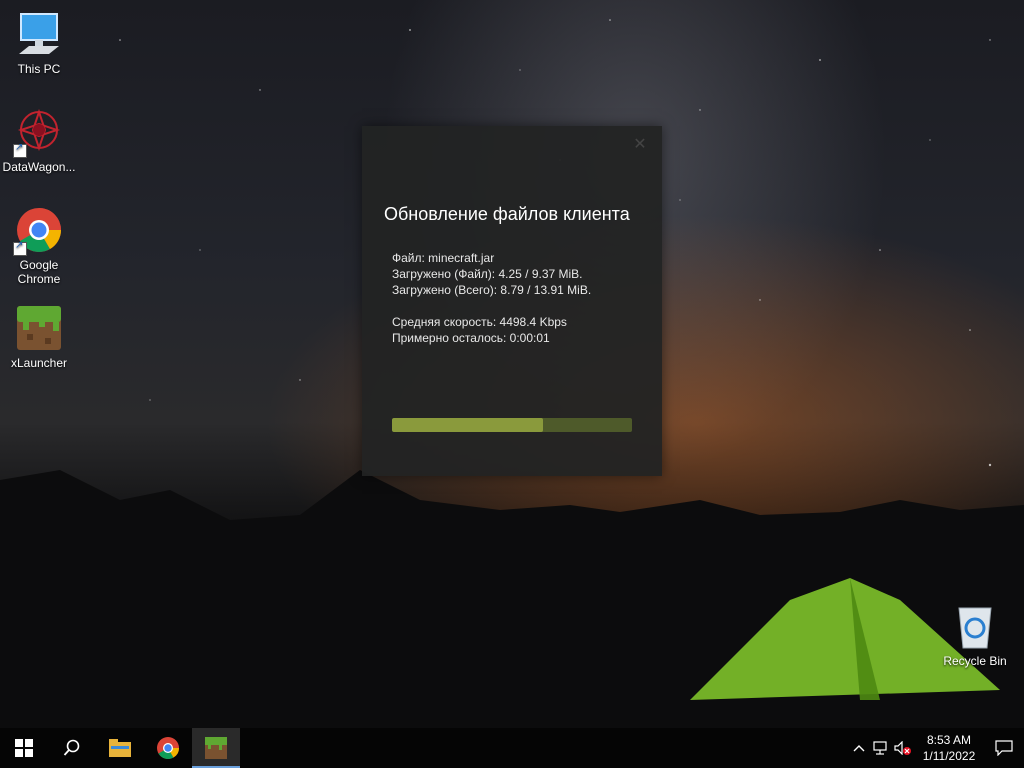 This screenshot has width=1024, height=768. Describe the element at coordinates (468, 425) in the screenshot. I see `progress-fill` at that location.